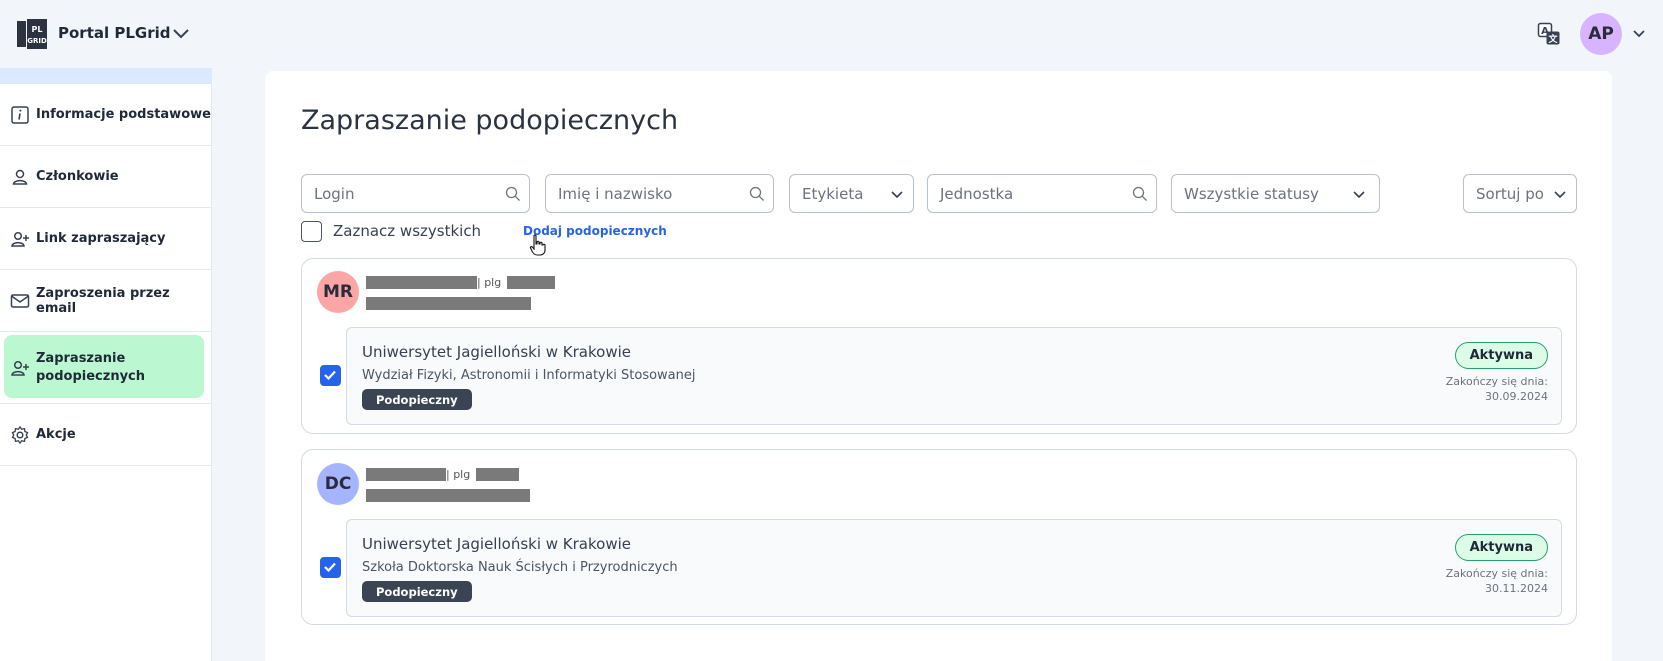 This screenshot has width=1663, height=661. I want to click on end-date-value: 30.11.2024, so click(1516, 588).